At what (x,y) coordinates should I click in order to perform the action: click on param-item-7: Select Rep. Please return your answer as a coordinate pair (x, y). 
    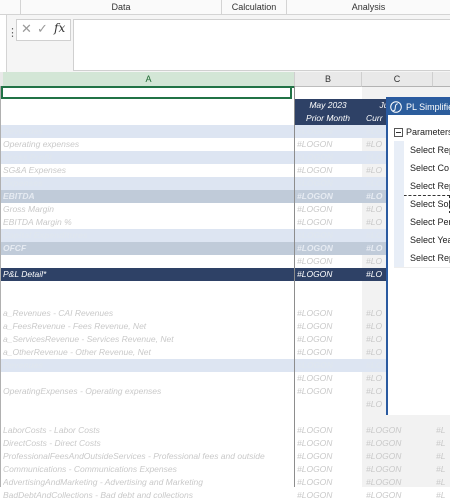
    Looking at the image, I should click on (422, 258).